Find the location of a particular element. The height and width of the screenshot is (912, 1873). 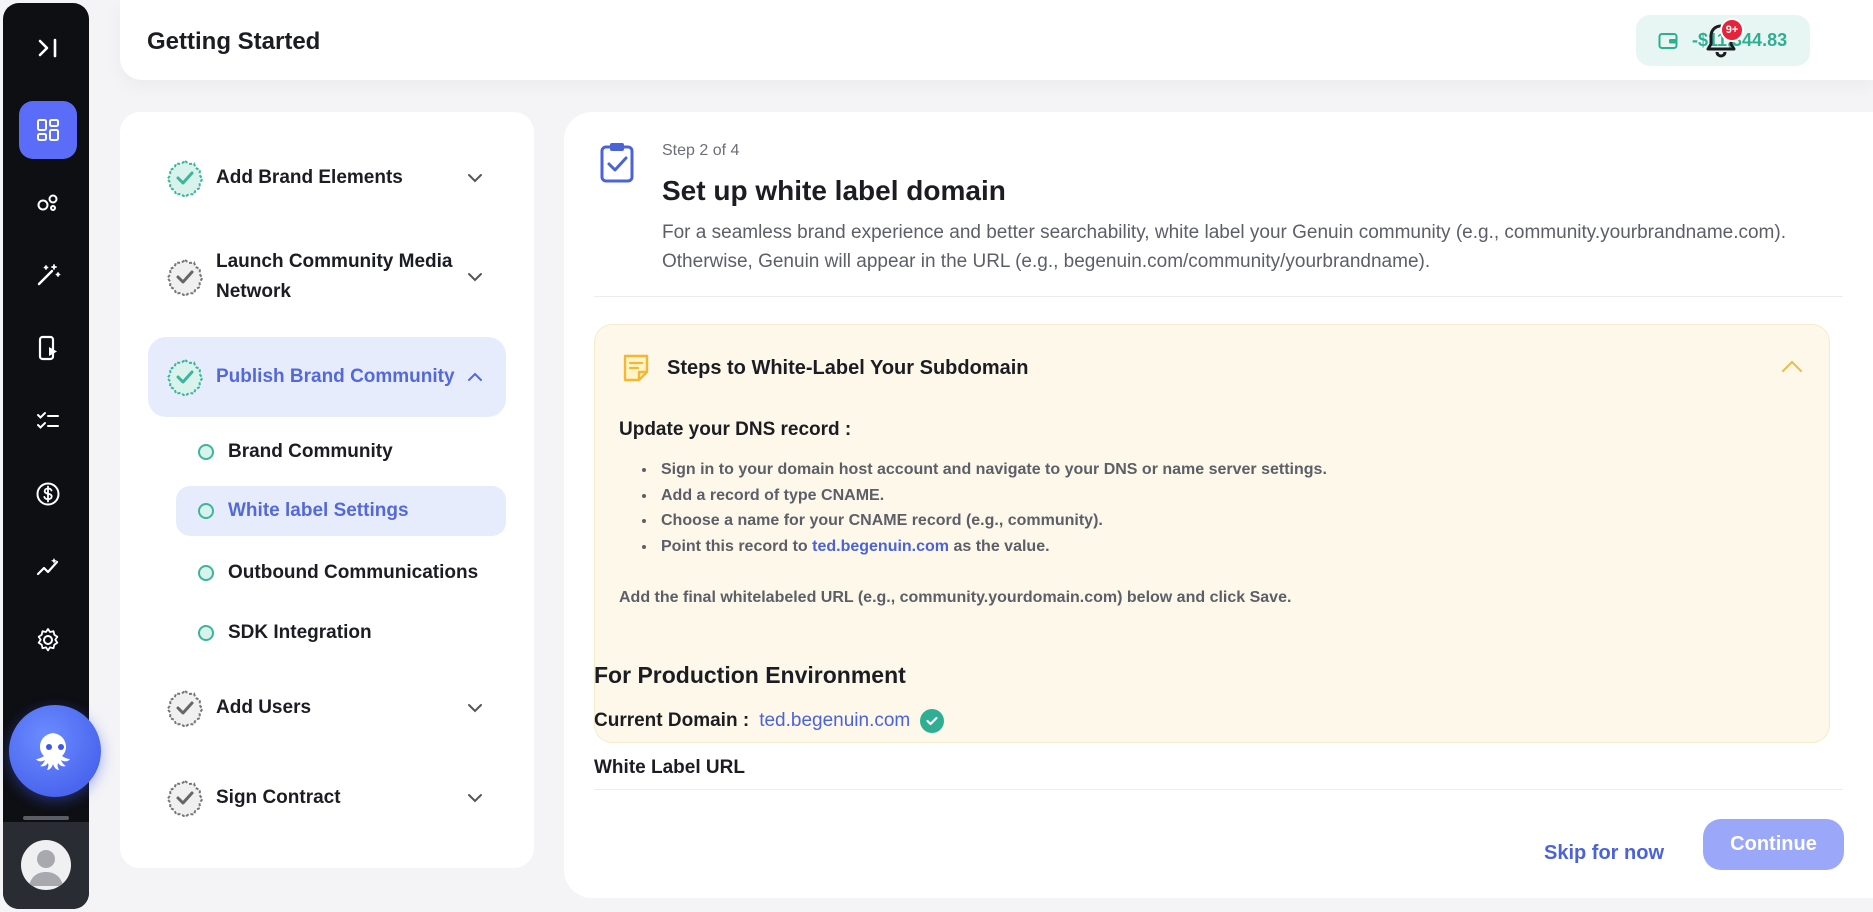

continue-button: Continue is located at coordinates (1773, 844).